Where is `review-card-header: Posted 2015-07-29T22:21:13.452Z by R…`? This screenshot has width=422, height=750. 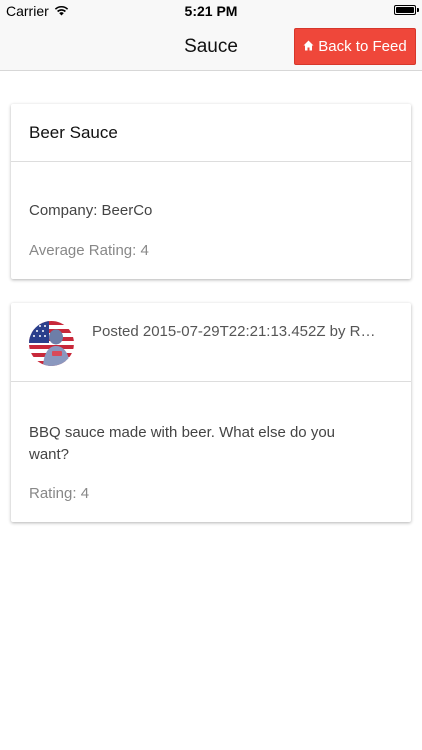 review-card-header: Posted 2015-07-29T22:21:13.452Z by R… is located at coordinates (211, 342).